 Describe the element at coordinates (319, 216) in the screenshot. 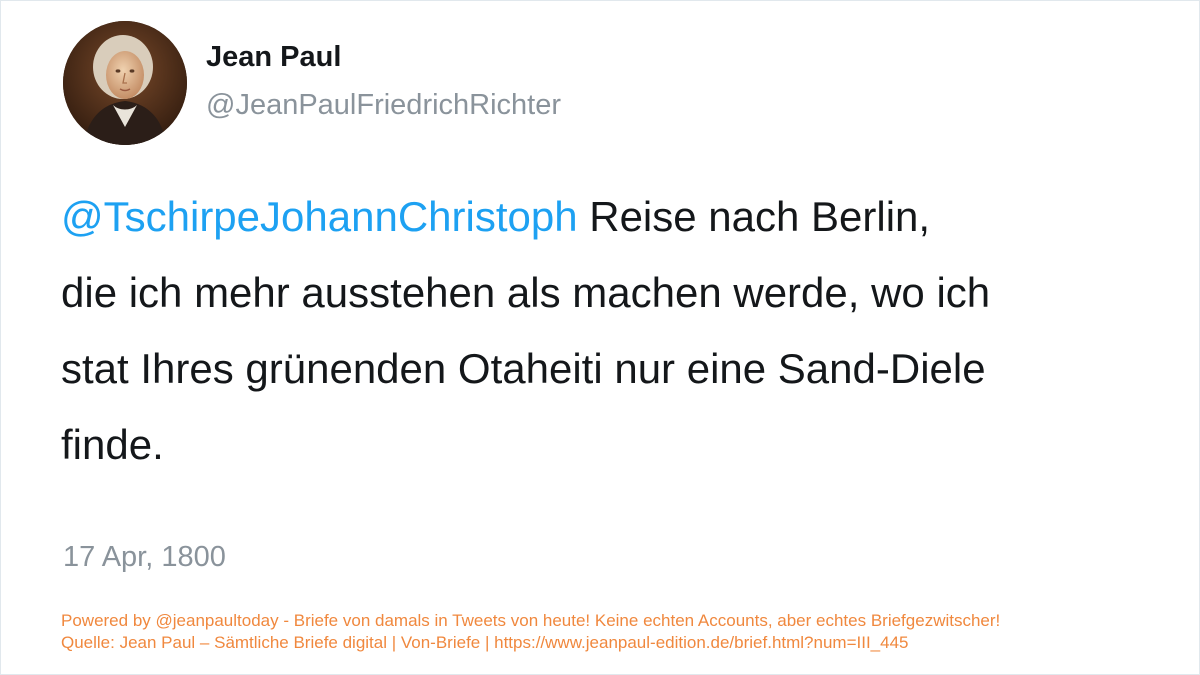

I see `mention-link: @TschirpeJohannChristoph` at that location.